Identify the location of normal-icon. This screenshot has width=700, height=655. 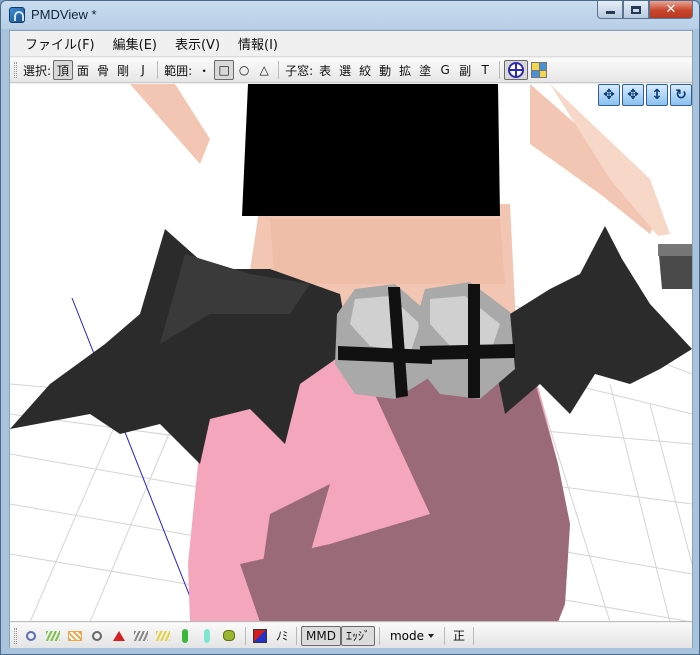
(141, 635).